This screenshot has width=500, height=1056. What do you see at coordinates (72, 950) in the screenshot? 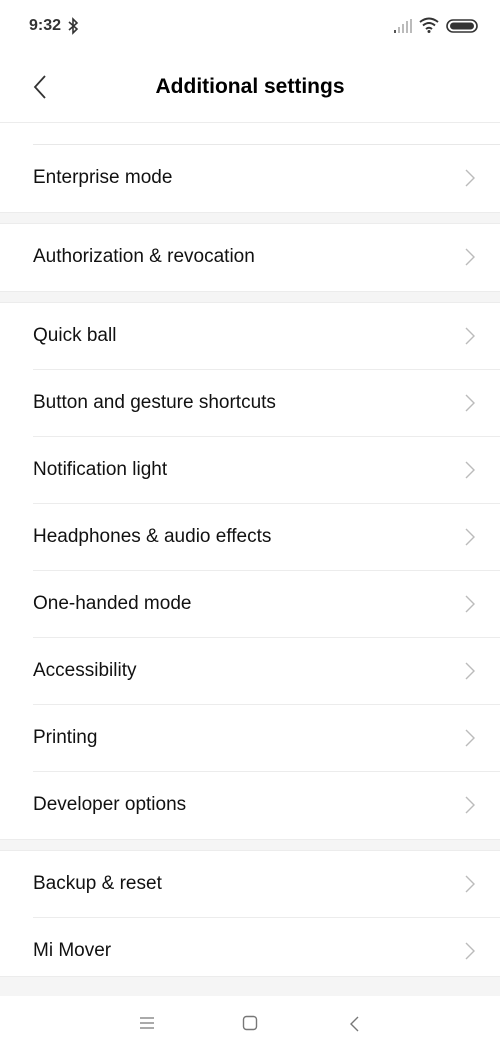
I see `list-item-label: Mi Mover` at bounding box center [72, 950].